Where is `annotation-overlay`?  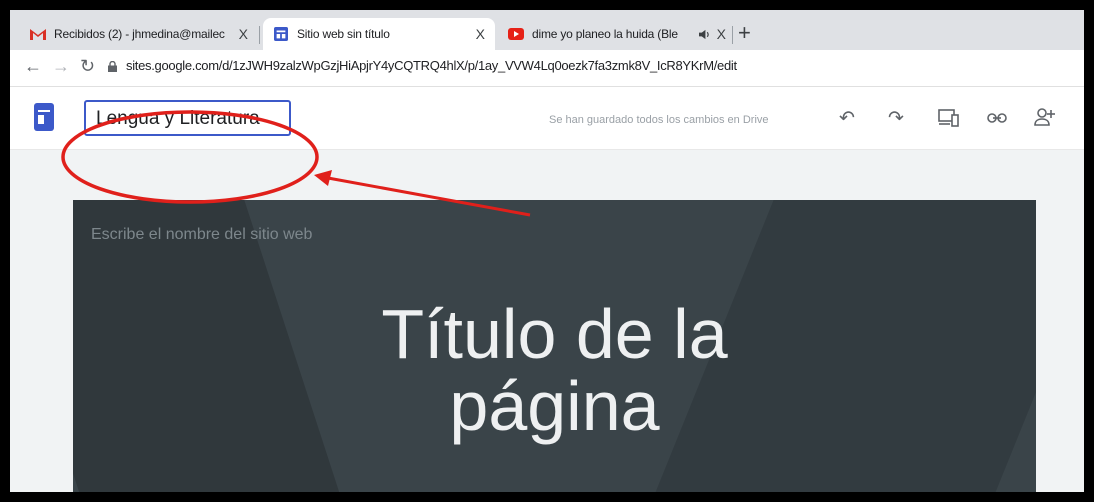 annotation-overlay is located at coordinates (296, 163).